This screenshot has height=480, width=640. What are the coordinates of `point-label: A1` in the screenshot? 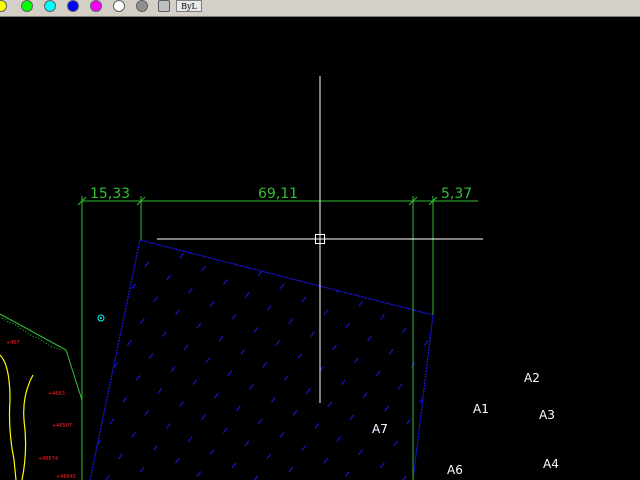 It's located at (481, 409).